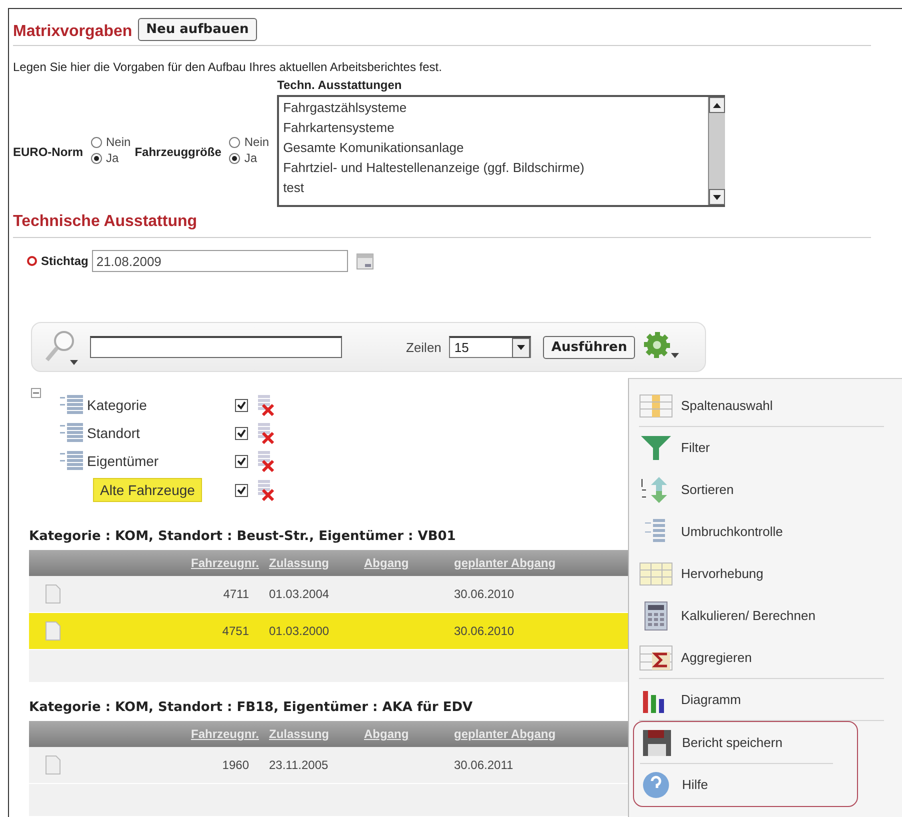 This screenshot has width=902, height=817. What do you see at coordinates (761, 658) in the screenshot?
I see `menu-item: Aggregieren` at bounding box center [761, 658].